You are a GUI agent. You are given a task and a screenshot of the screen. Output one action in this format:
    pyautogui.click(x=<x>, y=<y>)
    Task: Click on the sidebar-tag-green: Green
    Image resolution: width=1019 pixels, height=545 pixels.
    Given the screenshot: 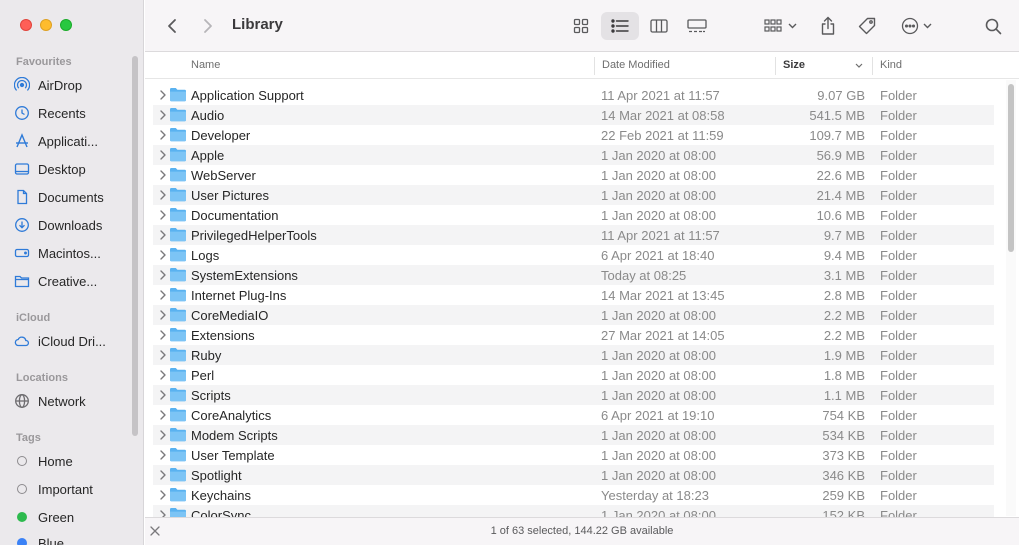 What is the action you would take?
    pyautogui.click(x=71, y=517)
    